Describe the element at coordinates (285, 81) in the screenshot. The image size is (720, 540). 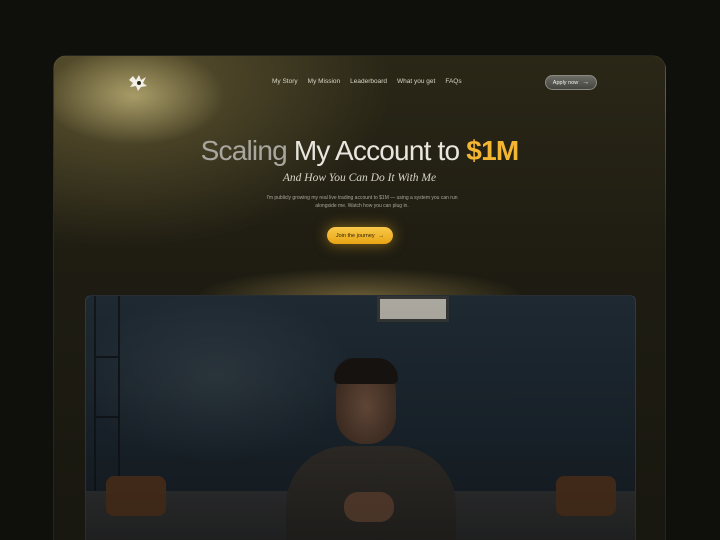
I see `nav-link-my-story: My Story` at that location.